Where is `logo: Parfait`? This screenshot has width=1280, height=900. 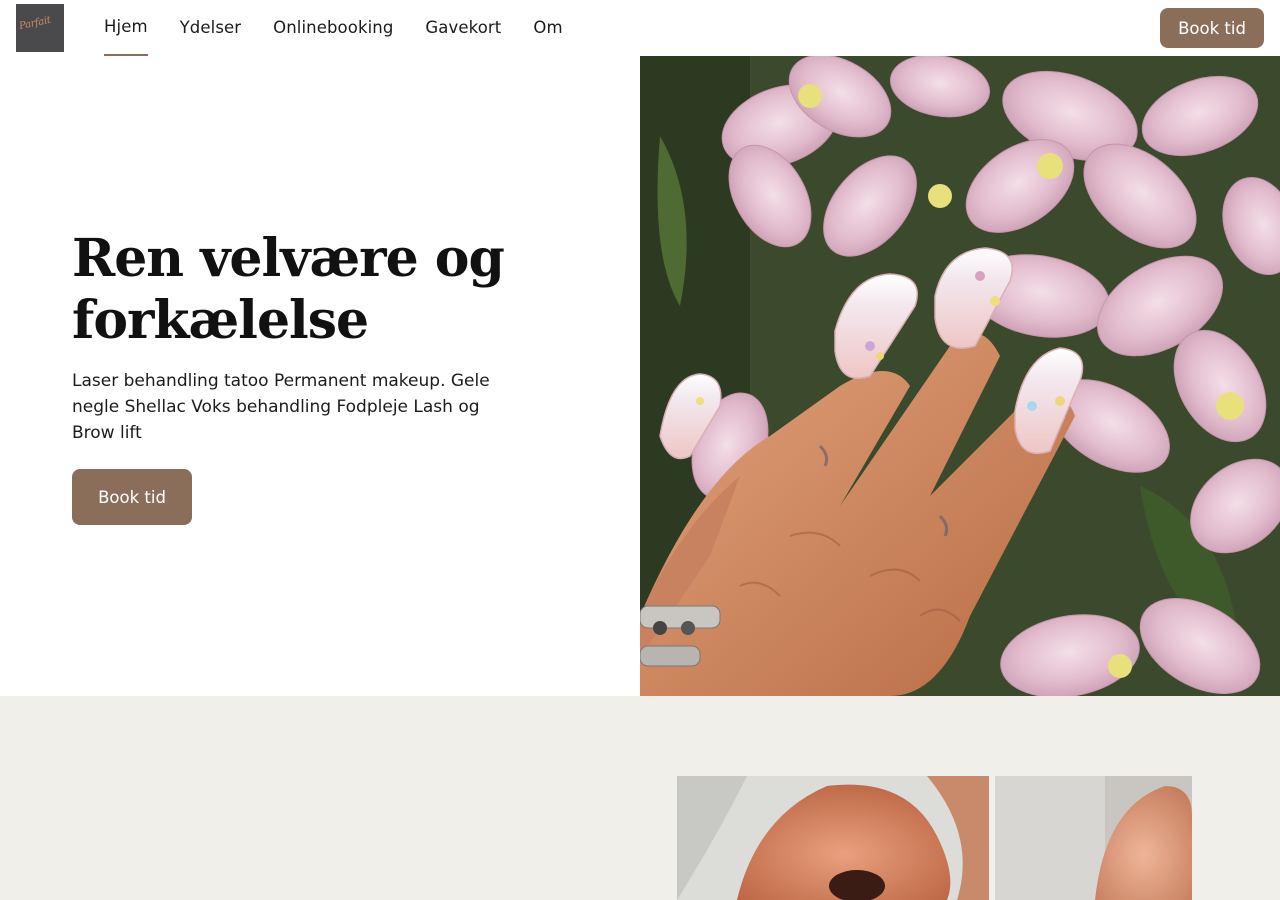
logo: Parfait is located at coordinates (40, 28).